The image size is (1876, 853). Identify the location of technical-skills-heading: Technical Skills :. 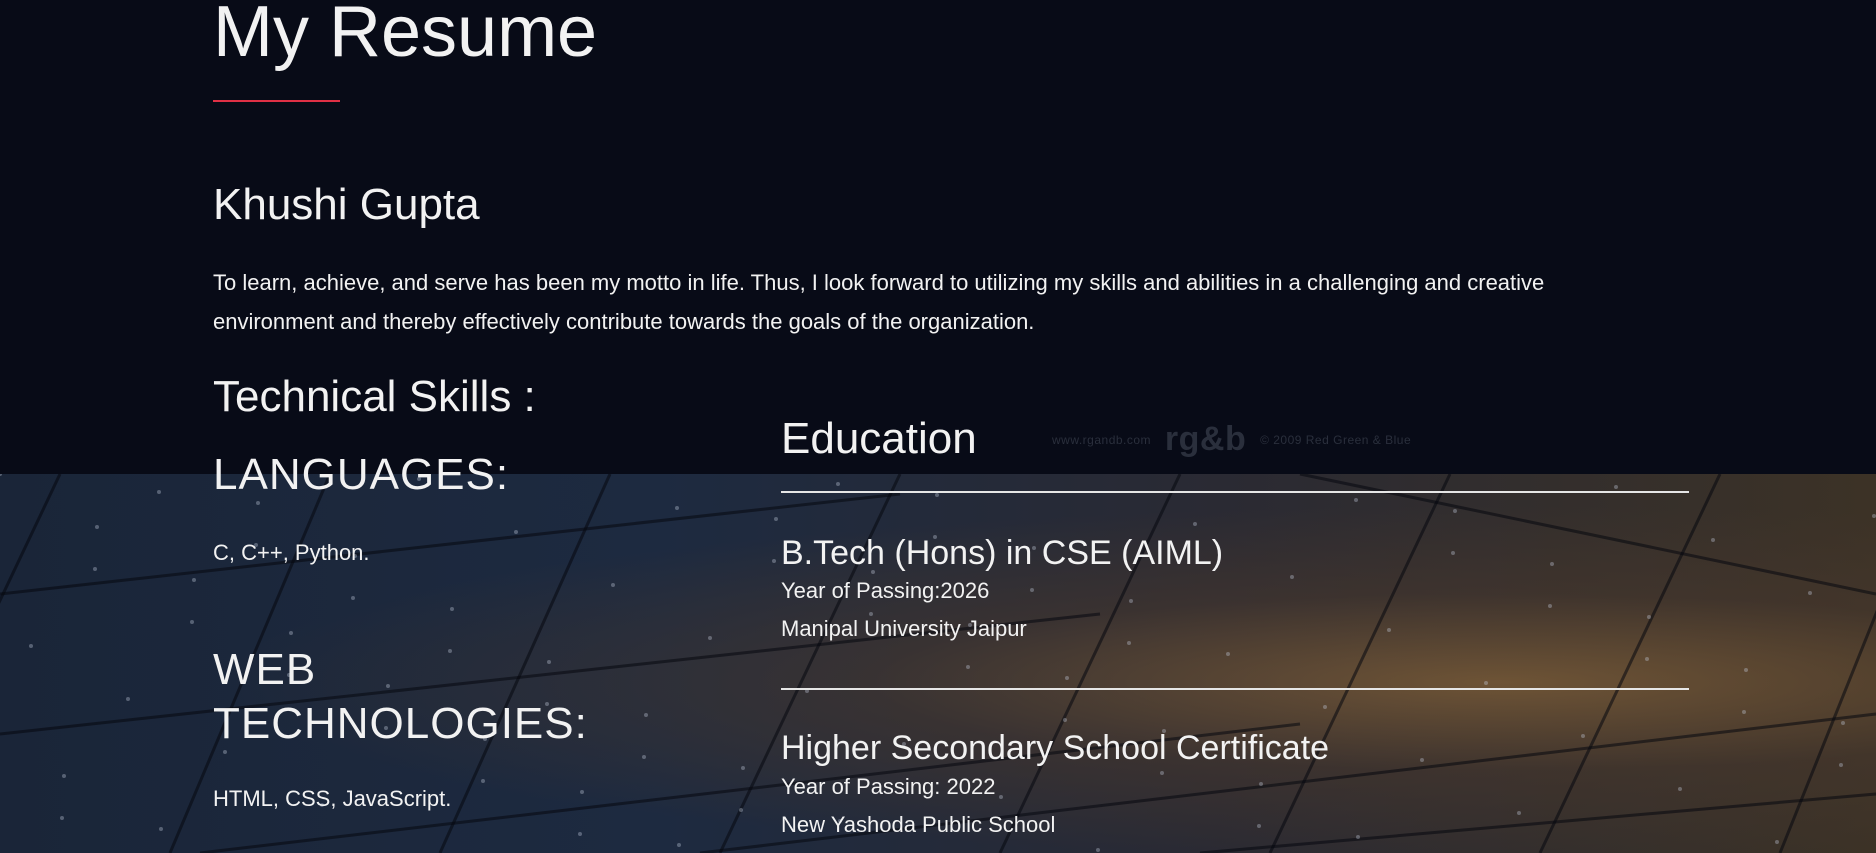
(374, 396).